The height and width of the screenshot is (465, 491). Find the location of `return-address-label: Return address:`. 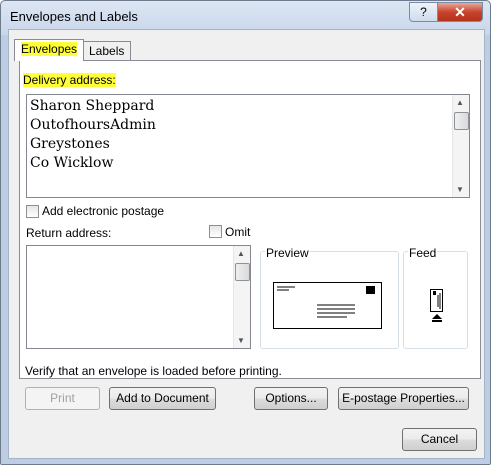

return-address-label: Return address: is located at coordinates (69, 233).